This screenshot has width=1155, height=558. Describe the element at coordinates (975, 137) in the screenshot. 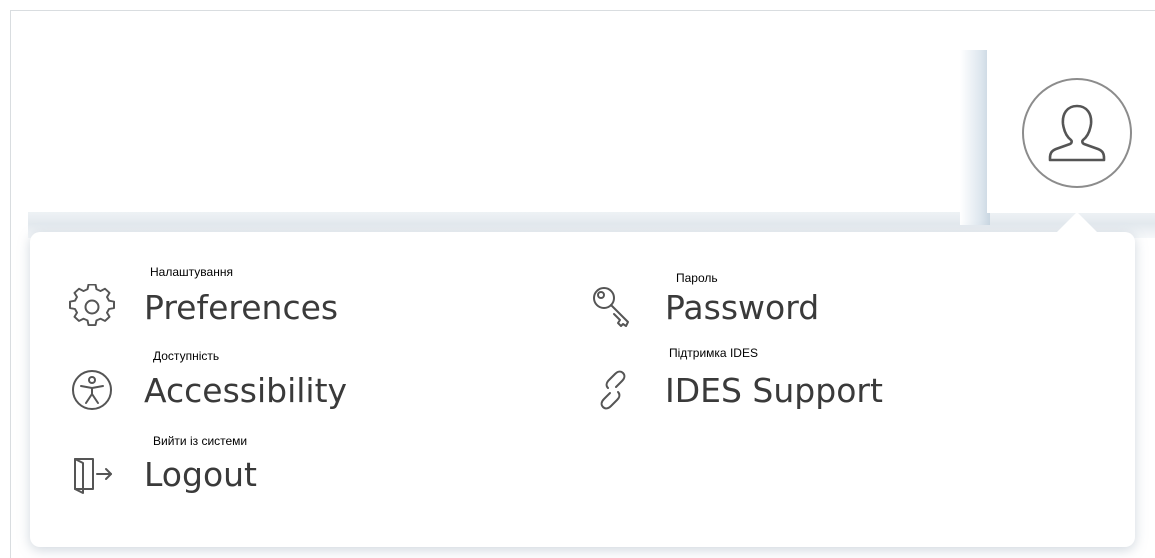

I see `avatar-panel-shadow` at that location.